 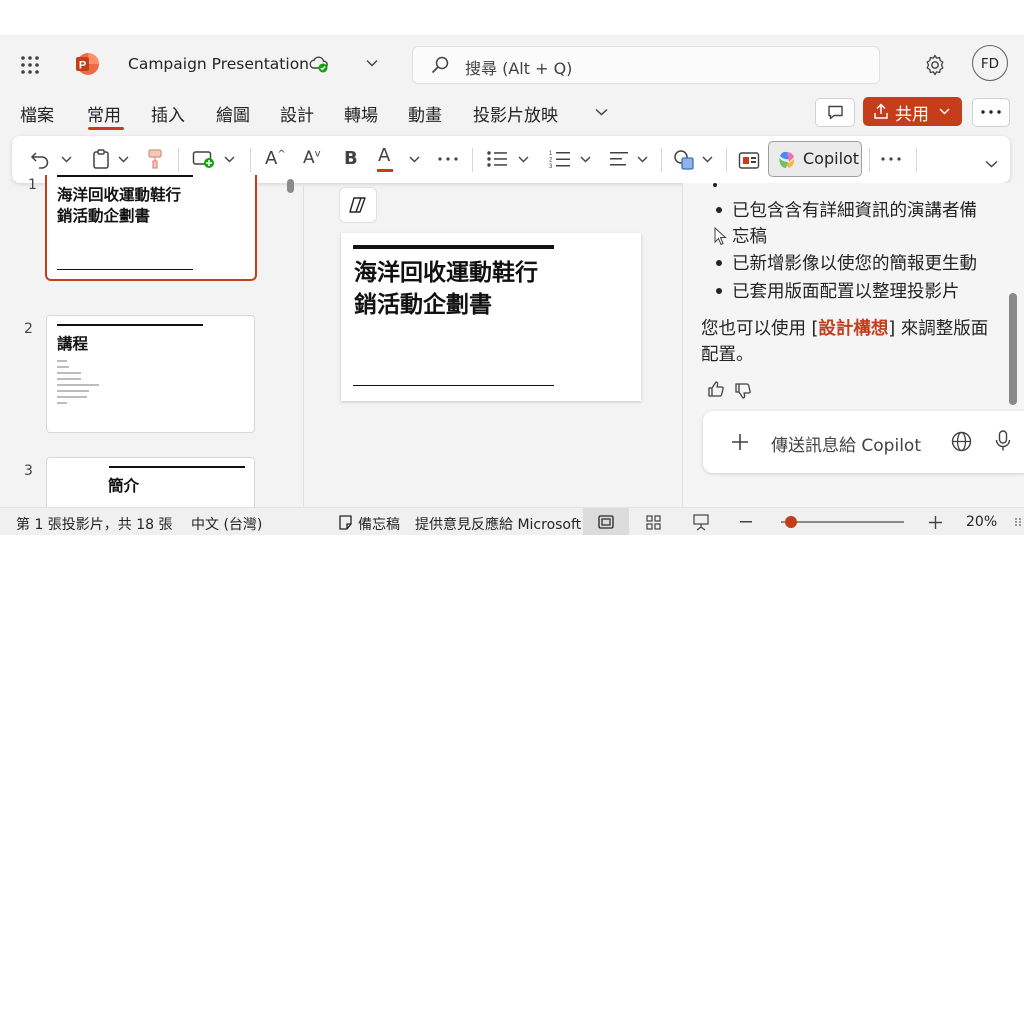 I want to click on copilot-button: Copilot, so click(x=815, y=159).